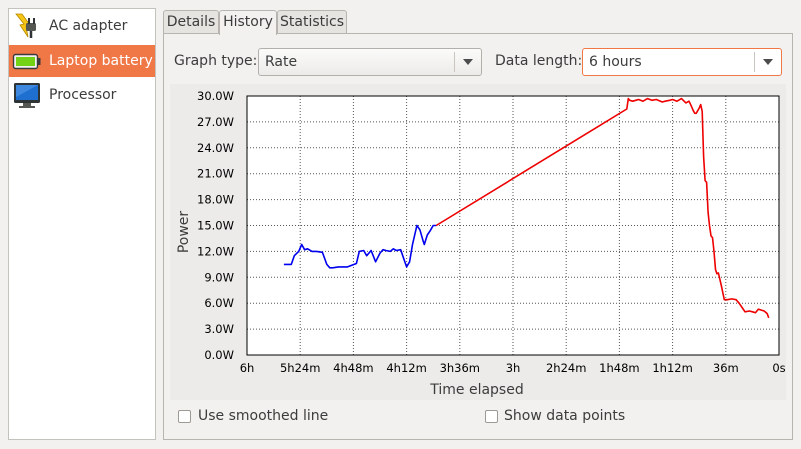 The height and width of the screenshot is (449, 801). What do you see at coordinates (513, 368) in the screenshot?
I see `x-tick-label: 3h` at bounding box center [513, 368].